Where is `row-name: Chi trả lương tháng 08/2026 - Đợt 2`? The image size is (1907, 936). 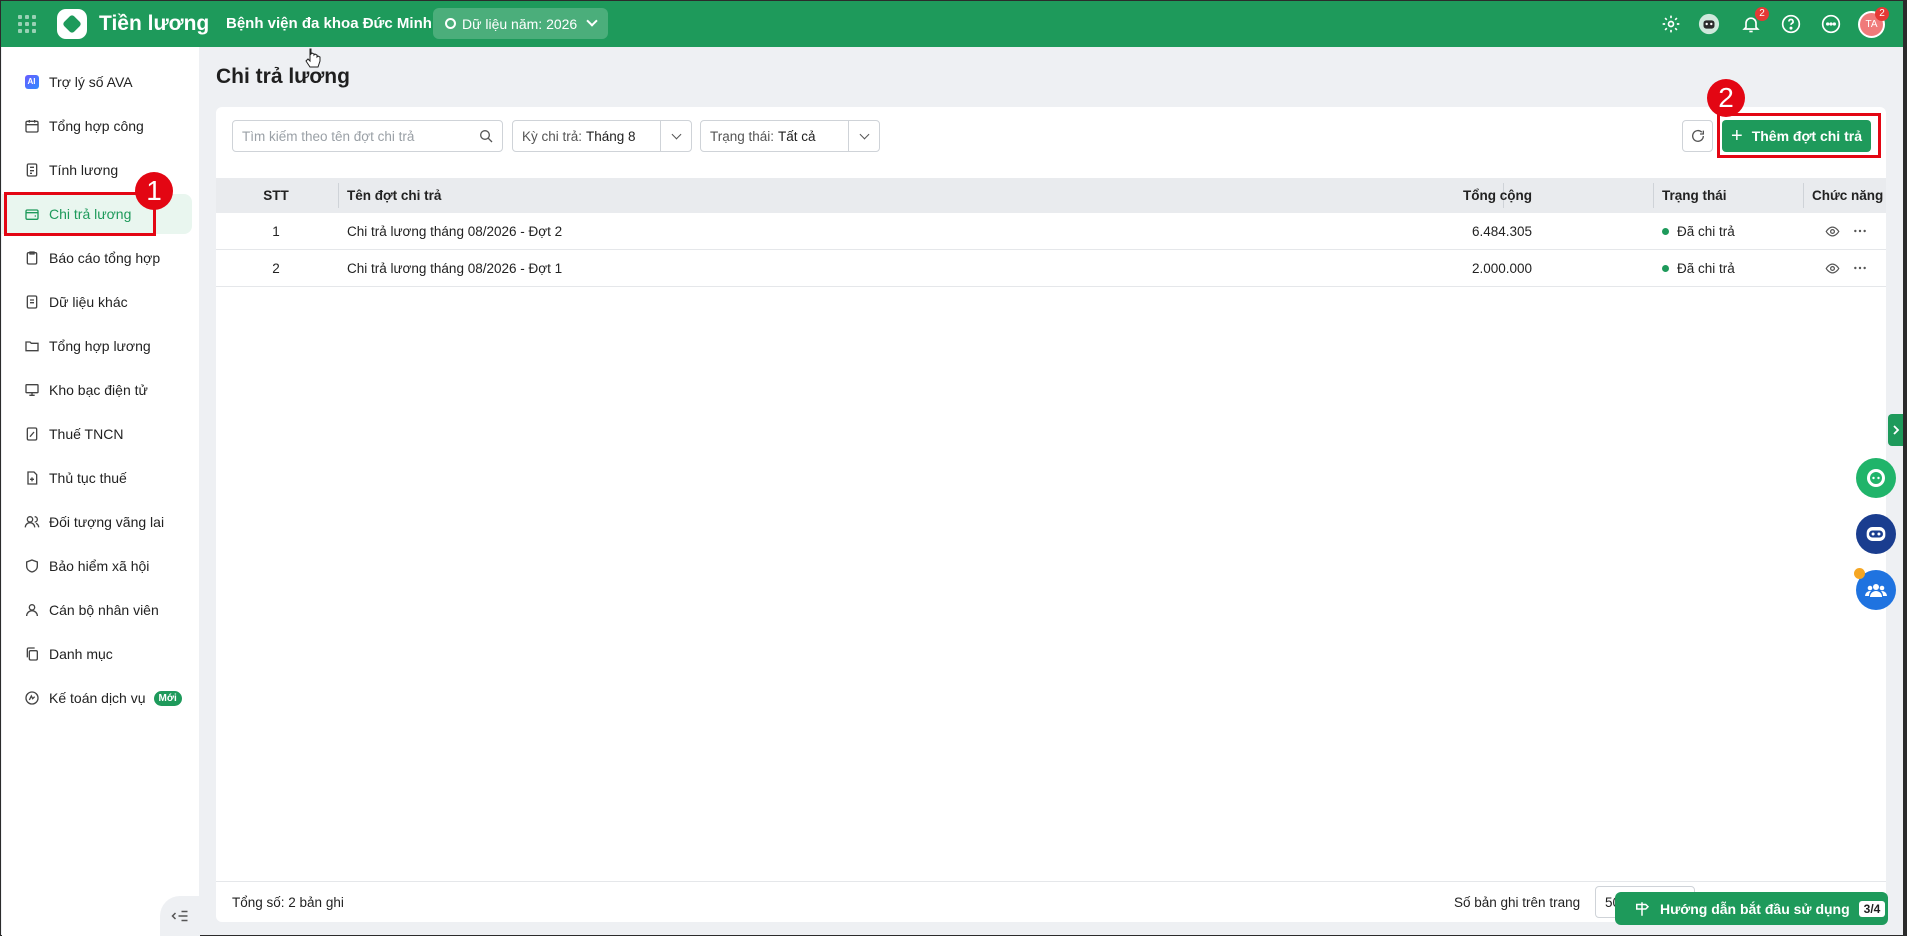 row-name: Chi trả lương tháng 08/2026 - Đợt 2 is located at coordinates (454, 231).